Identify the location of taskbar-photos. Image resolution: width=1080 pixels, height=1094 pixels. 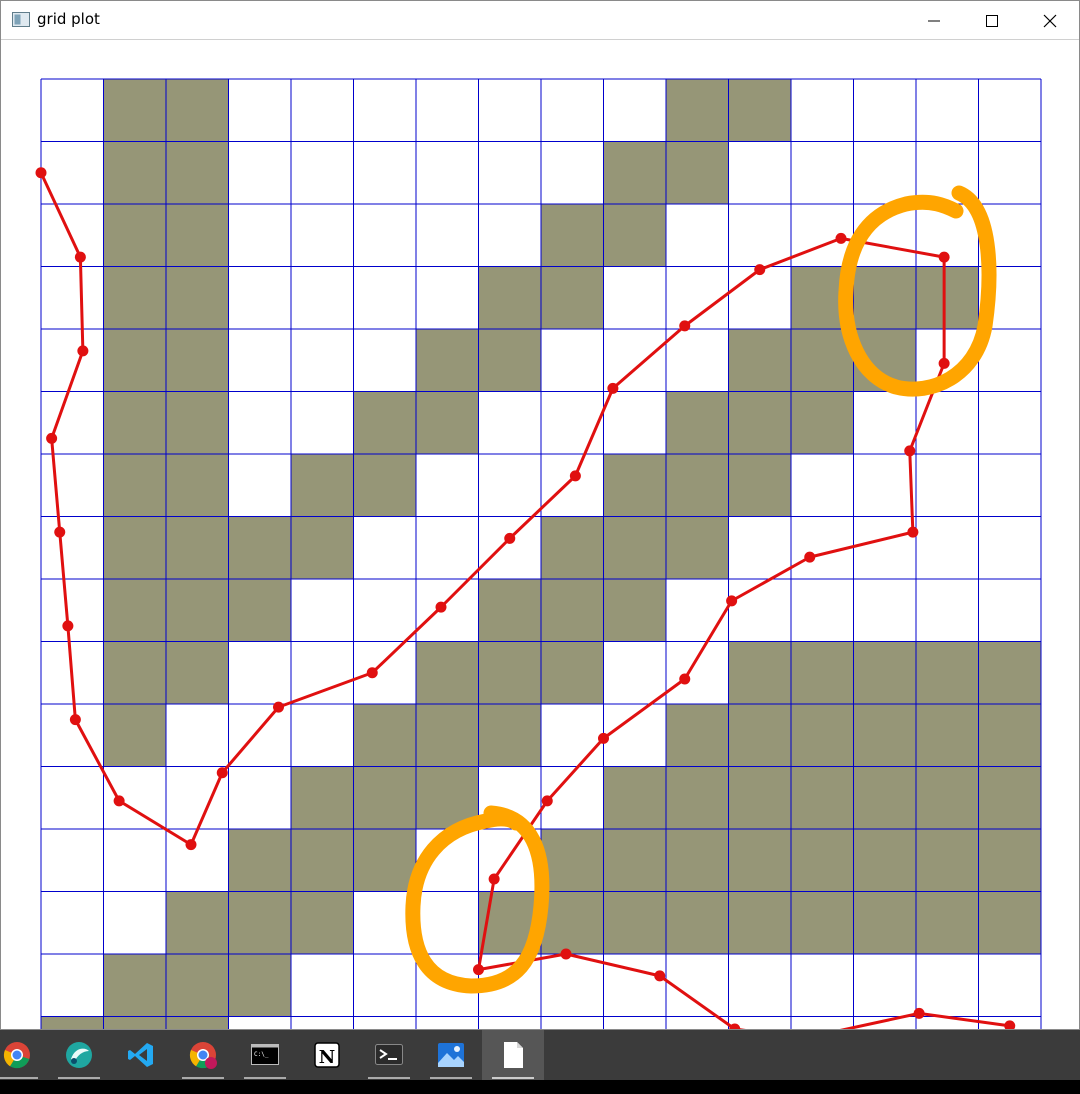
(451, 1055).